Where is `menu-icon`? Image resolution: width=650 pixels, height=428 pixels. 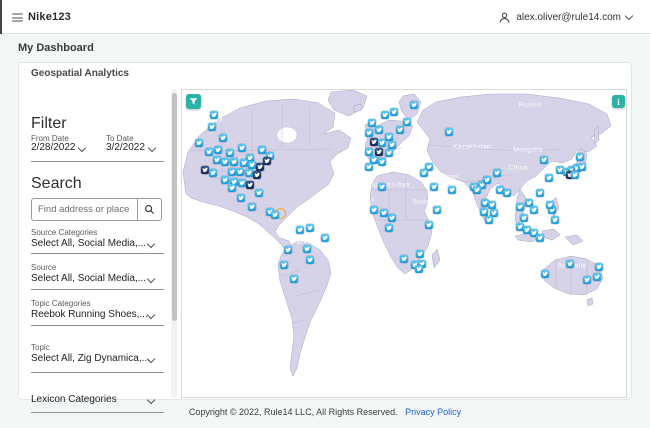
menu-icon is located at coordinates (17, 17).